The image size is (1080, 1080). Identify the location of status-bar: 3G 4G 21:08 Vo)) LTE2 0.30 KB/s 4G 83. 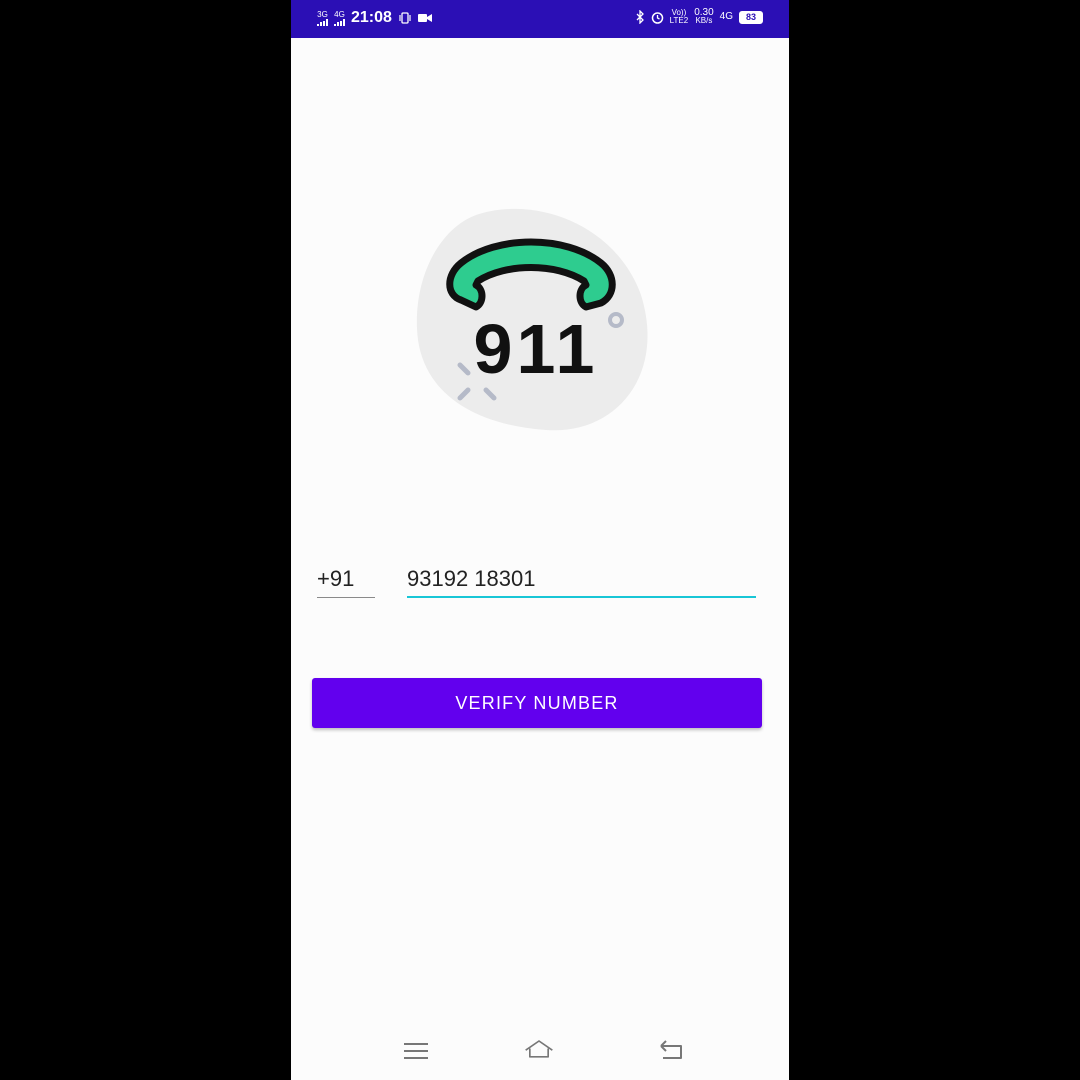
(540, 19).